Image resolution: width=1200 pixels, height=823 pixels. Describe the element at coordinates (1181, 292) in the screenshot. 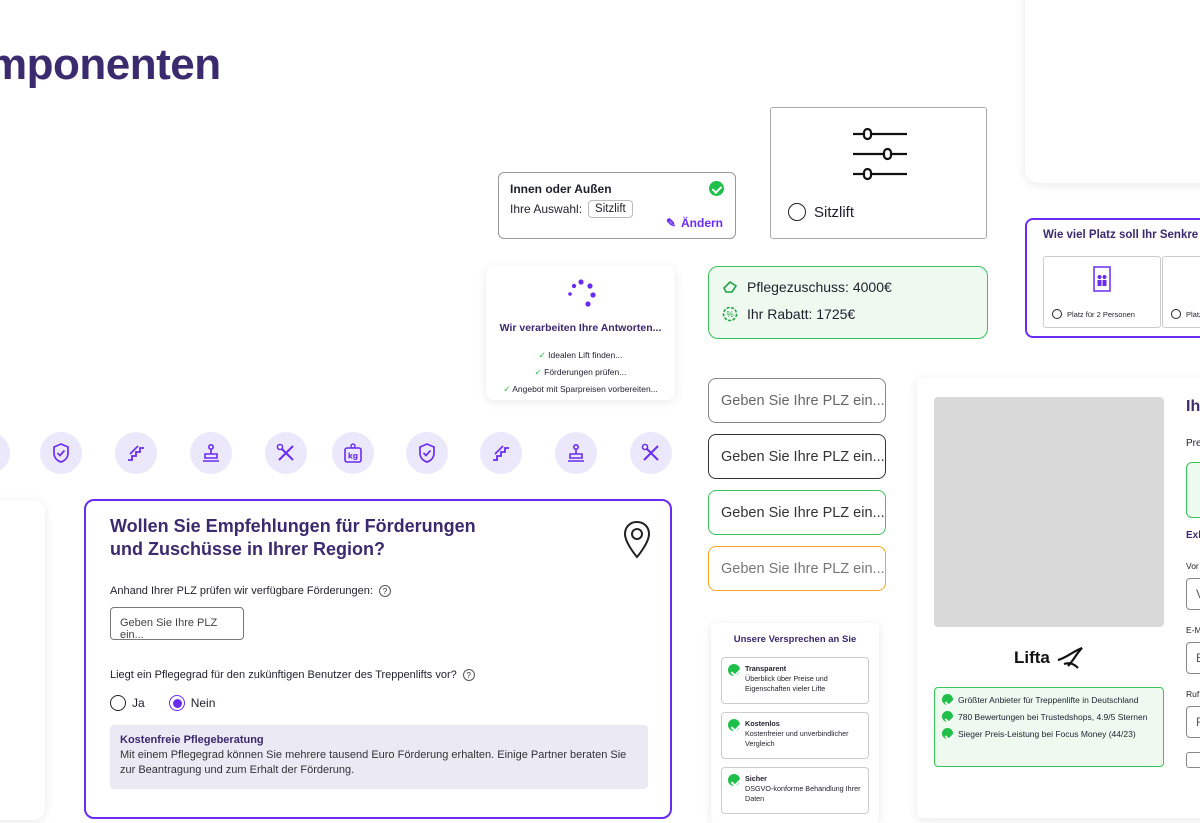

I see `space-option-2: Platz` at that location.